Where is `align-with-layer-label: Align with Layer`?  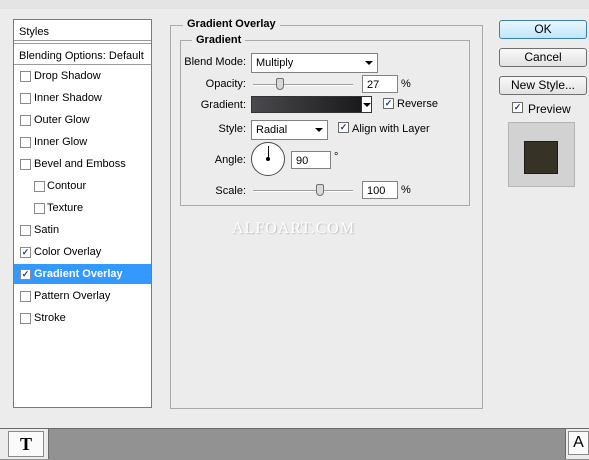
align-with-layer-label: Align with Layer is located at coordinates (391, 129).